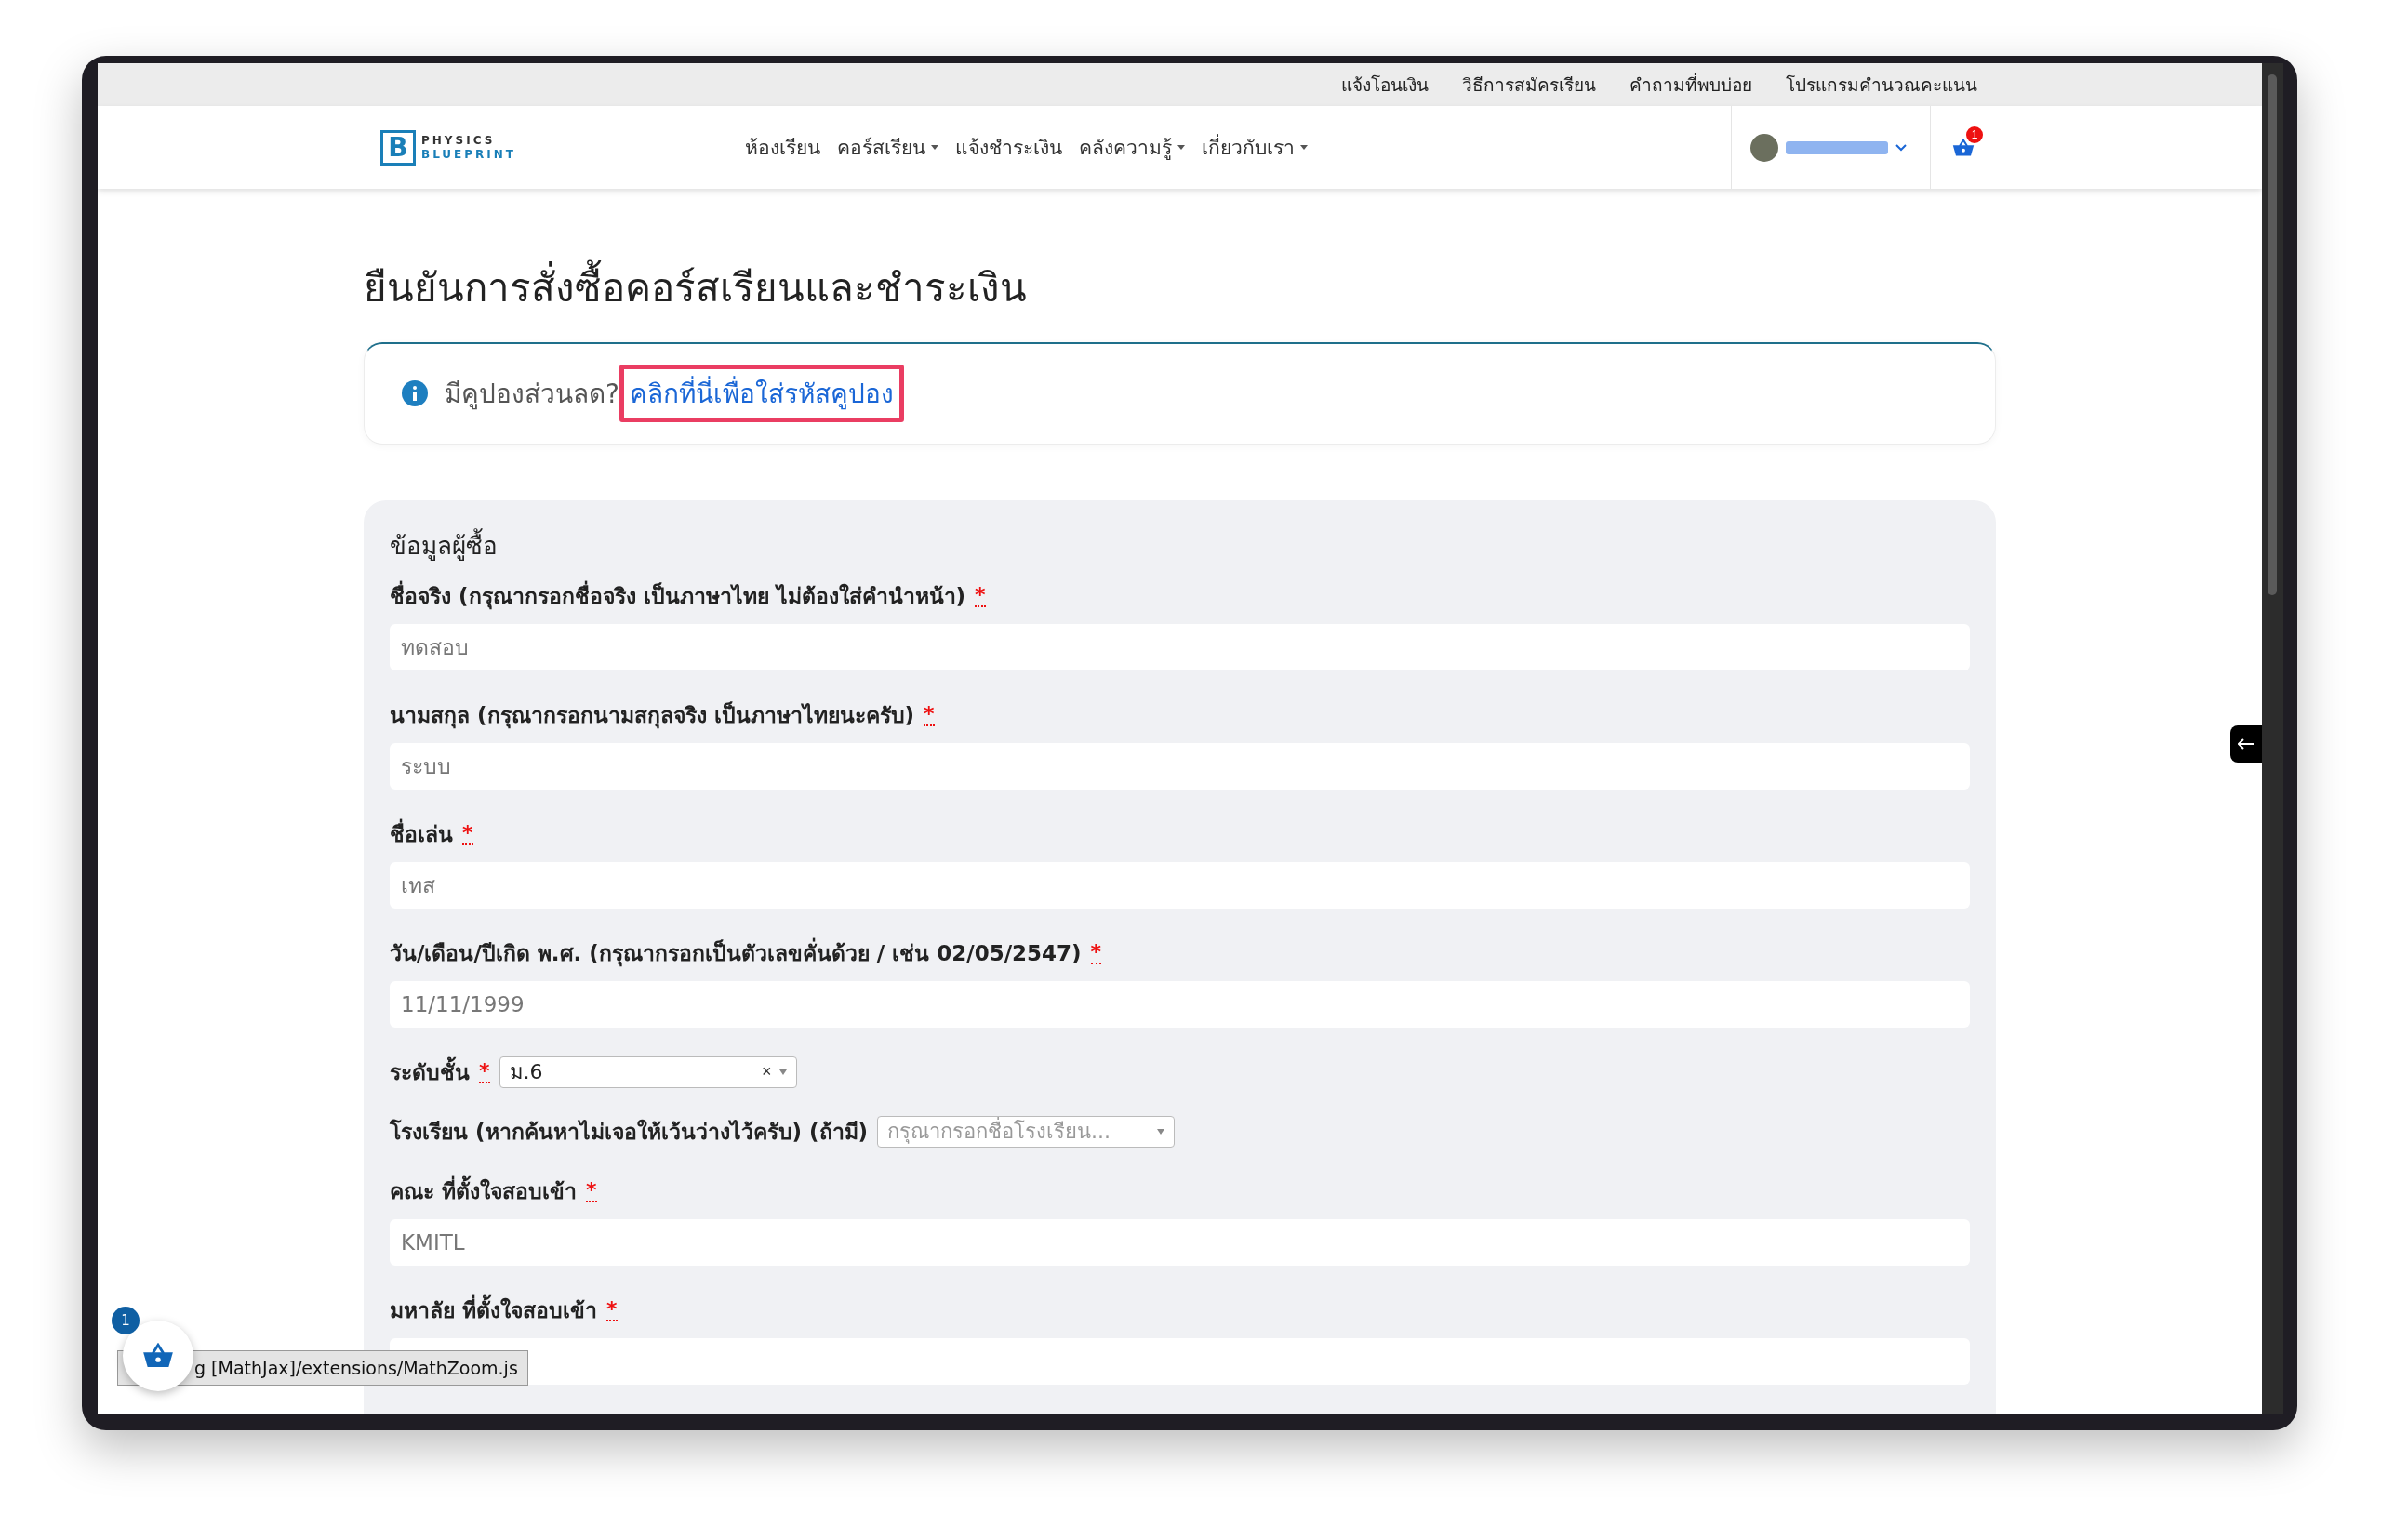 The width and height of the screenshot is (2381, 1540). Describe the element at coordinates (469, 154) in the screenshot. I see `logo-text: BLUEPRINT` at that location.